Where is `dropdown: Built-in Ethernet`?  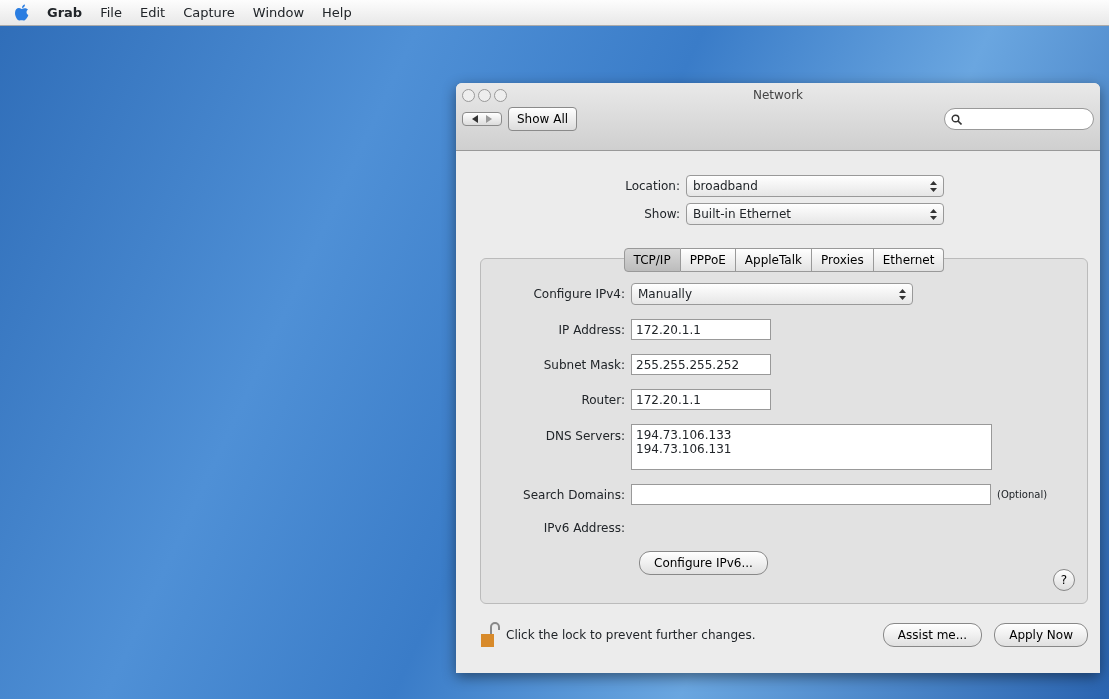 dropdown: Built-in Ethernet is located at coordinates (815, 214).